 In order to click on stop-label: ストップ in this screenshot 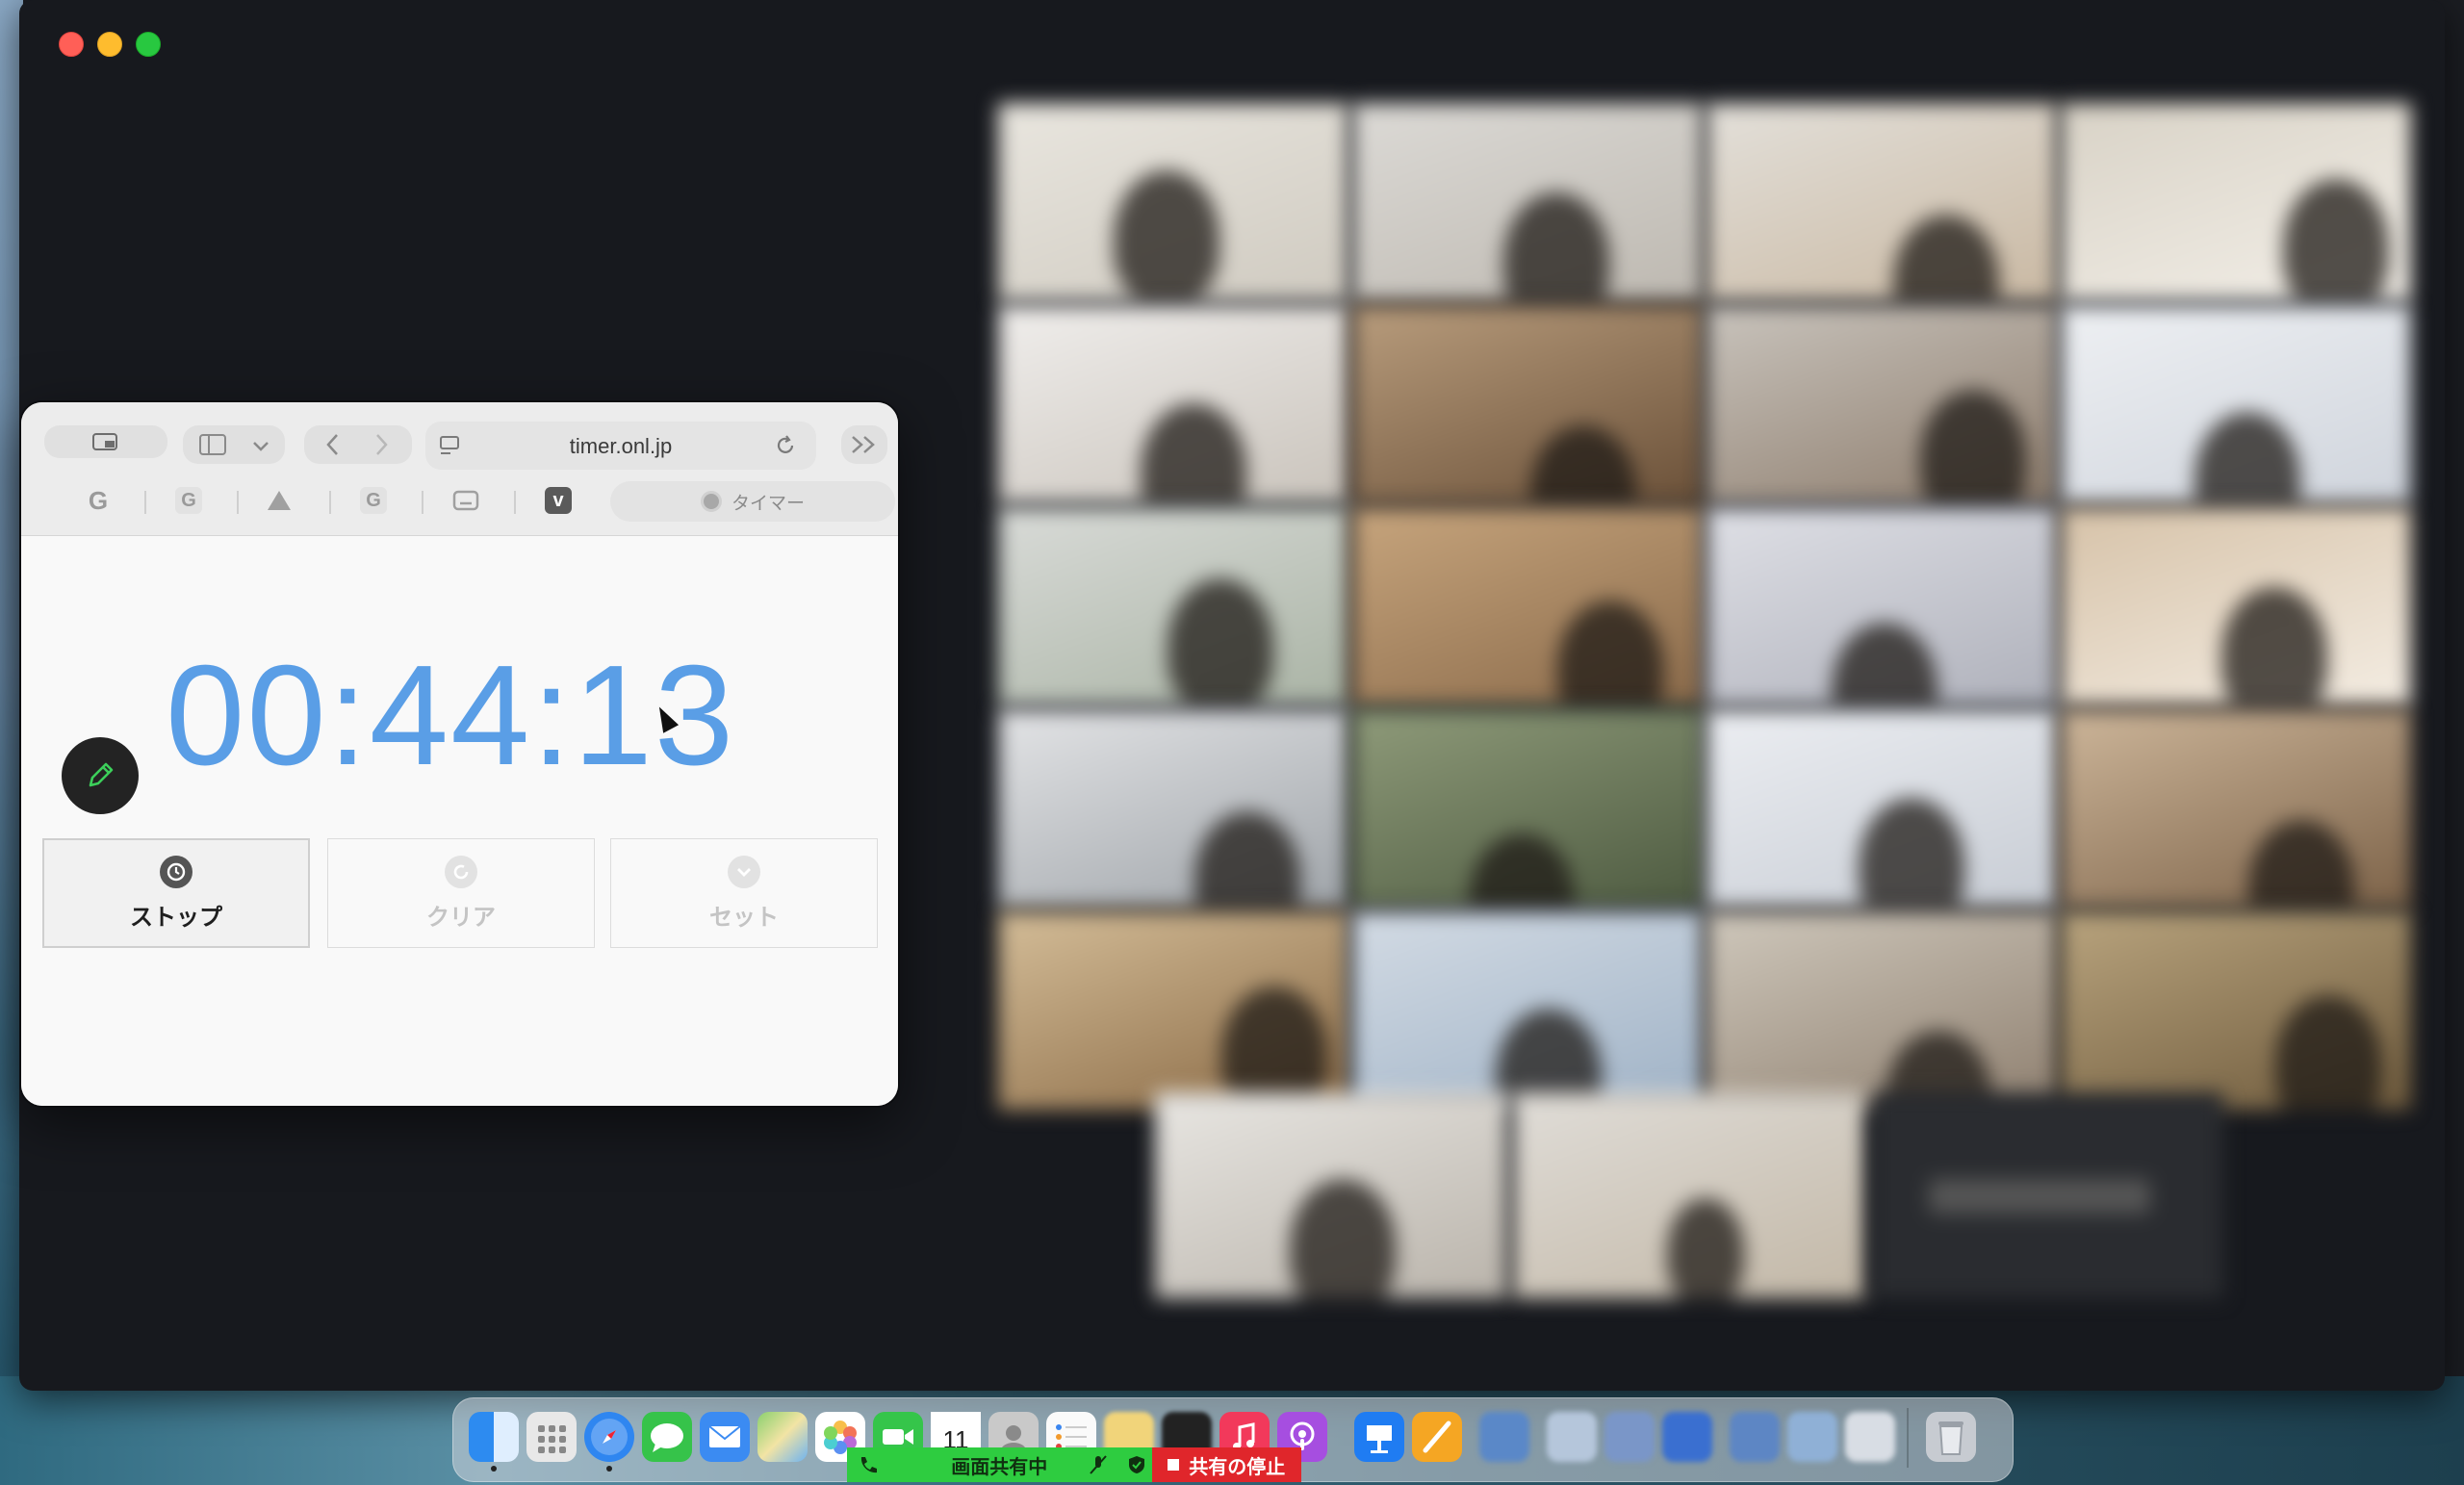, I will do `click(176, 917)`.